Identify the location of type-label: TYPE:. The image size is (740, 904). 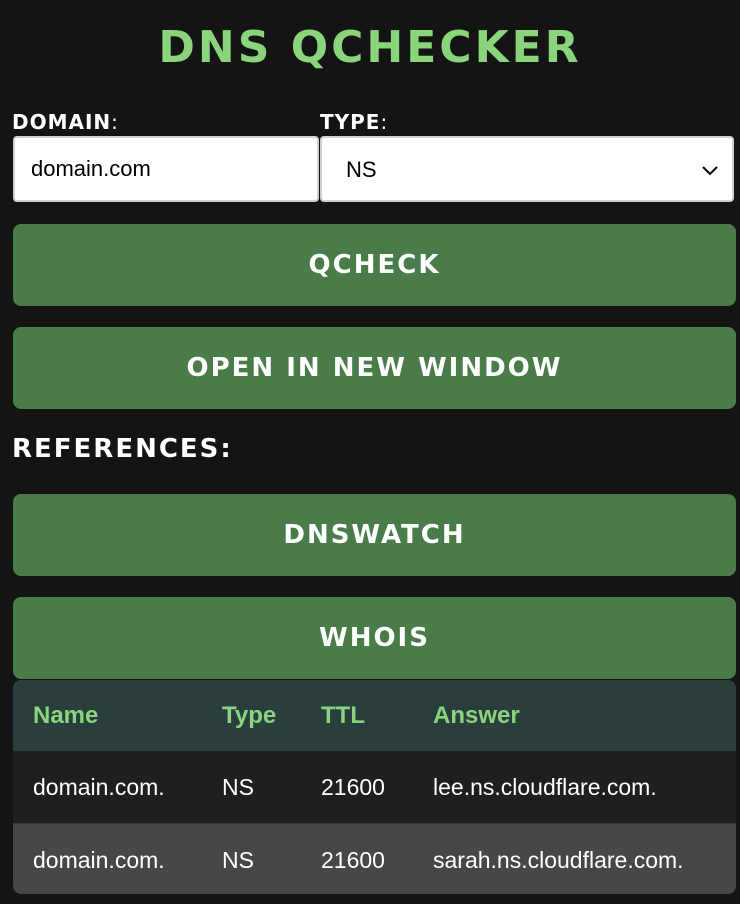
(354, 122).